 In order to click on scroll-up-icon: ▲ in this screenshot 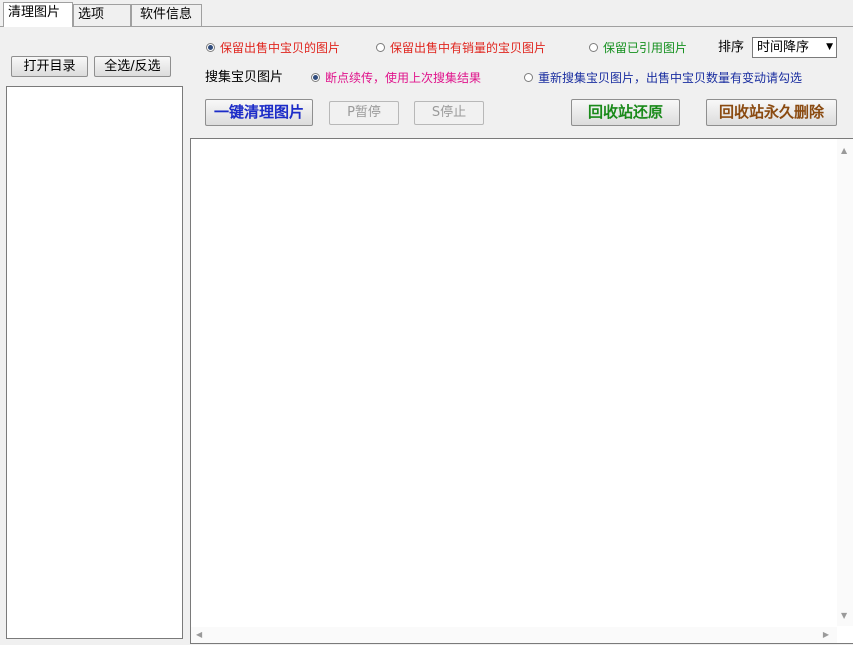, I will do `click(844, 151)`.